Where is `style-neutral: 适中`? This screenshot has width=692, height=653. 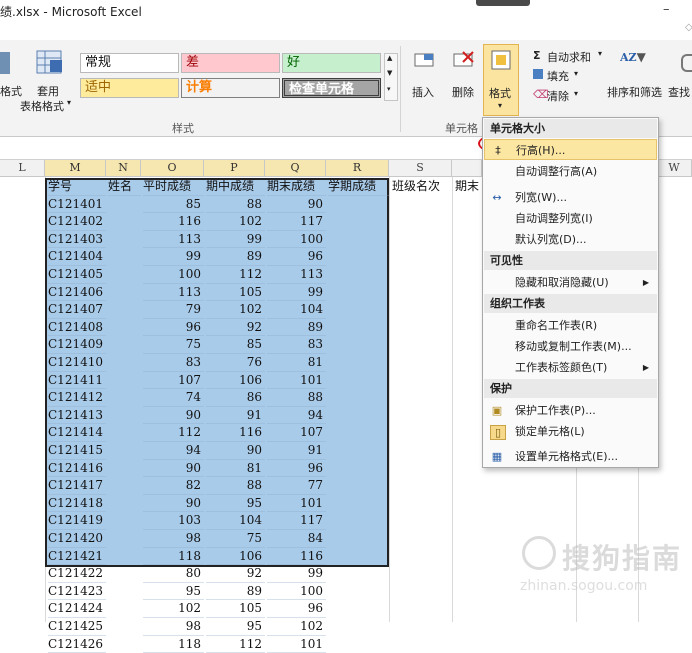 style-neutral: 适中 is located at coordinates (129, 88).